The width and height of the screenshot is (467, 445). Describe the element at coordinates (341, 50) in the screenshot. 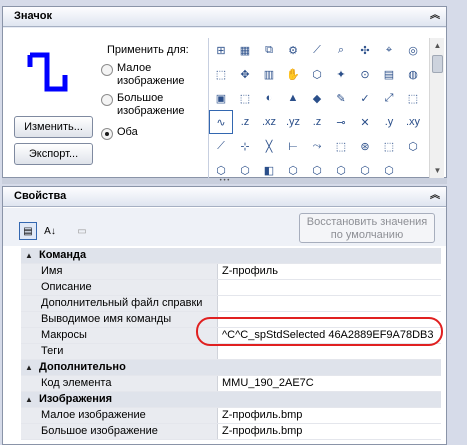

I see `icon-cell: ⌕` at that location.